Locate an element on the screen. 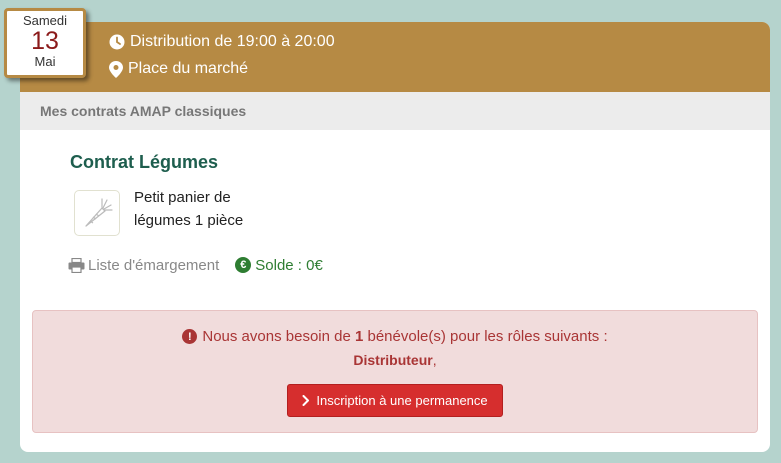  date-badge: Samedi 13 Mai is located at coordinates (45, 43).